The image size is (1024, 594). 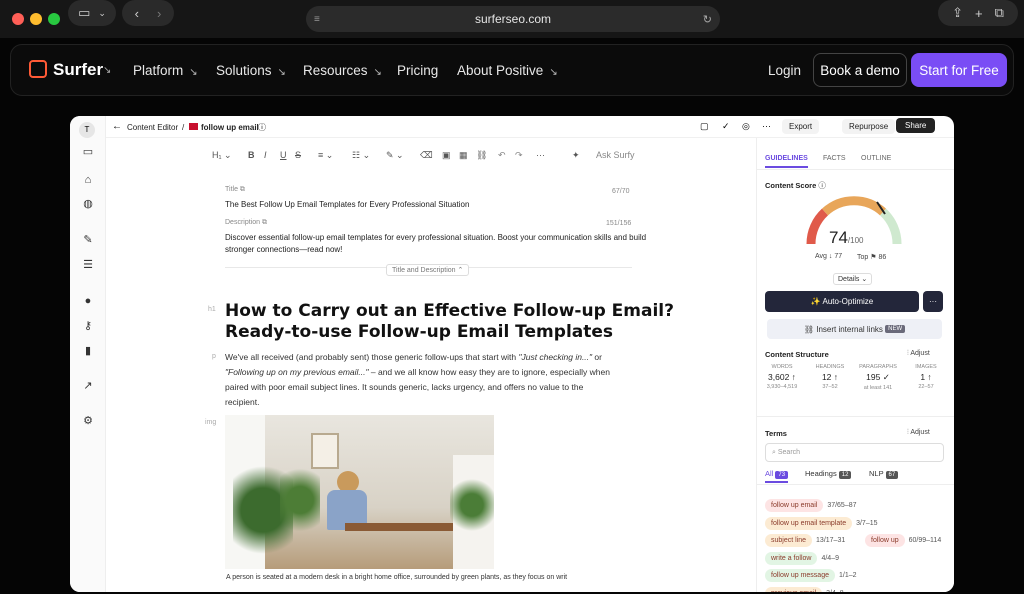 What do you see at coordinates (88, 152) in the screenshot?
I see `inbox-icon: ▭` at bounding box center [88, 152].